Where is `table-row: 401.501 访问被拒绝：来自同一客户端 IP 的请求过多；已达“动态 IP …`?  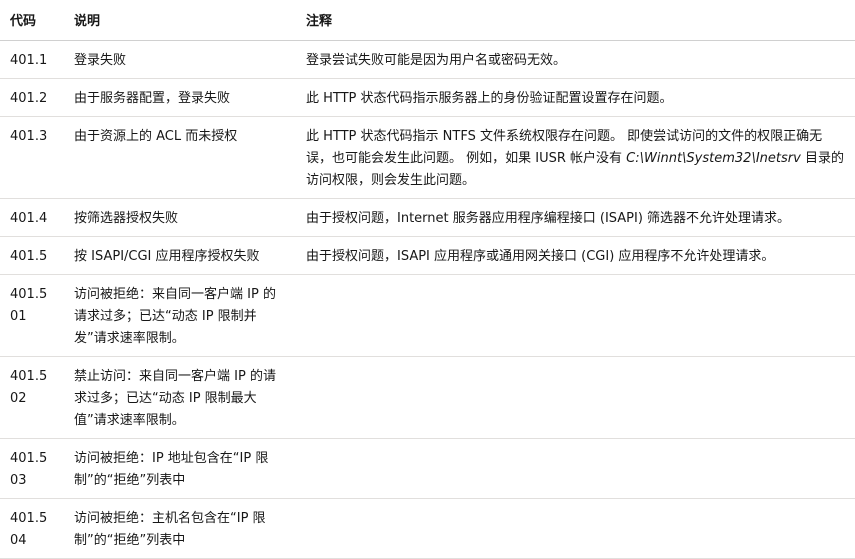
table-row: 401.501 访问被拒绝：来自同一客户端 IP 的请求过多；已达“动态 IP … is located at coordinates (427, 315).